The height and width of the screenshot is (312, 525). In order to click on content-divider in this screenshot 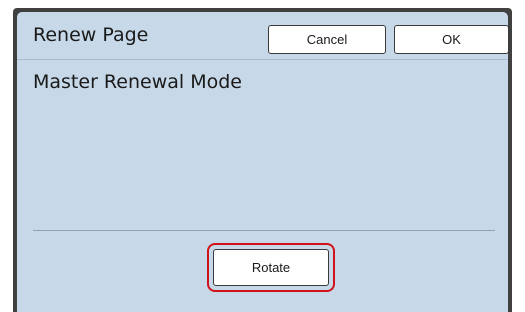, I will do `click(264, 230)`.